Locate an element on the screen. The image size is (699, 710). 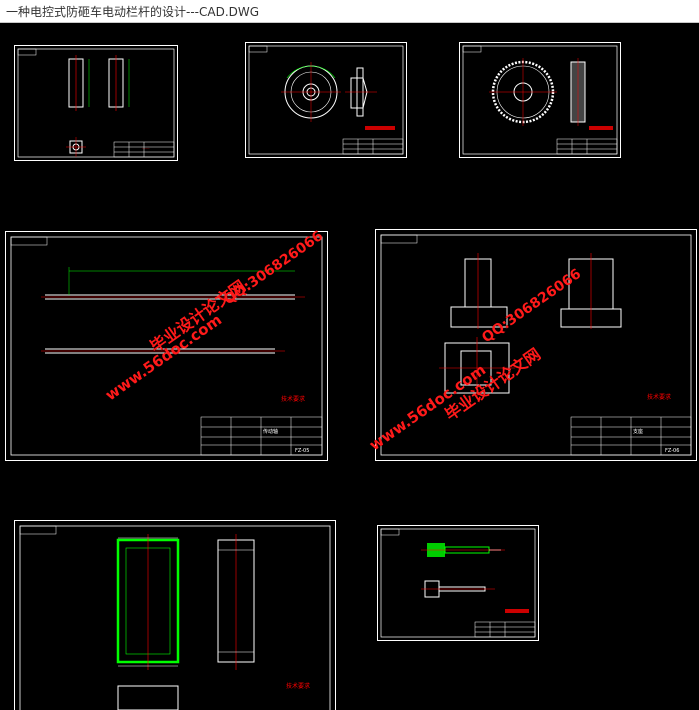
drawing-sheet-6: 技术要求 is located at coordinates (175, 615).